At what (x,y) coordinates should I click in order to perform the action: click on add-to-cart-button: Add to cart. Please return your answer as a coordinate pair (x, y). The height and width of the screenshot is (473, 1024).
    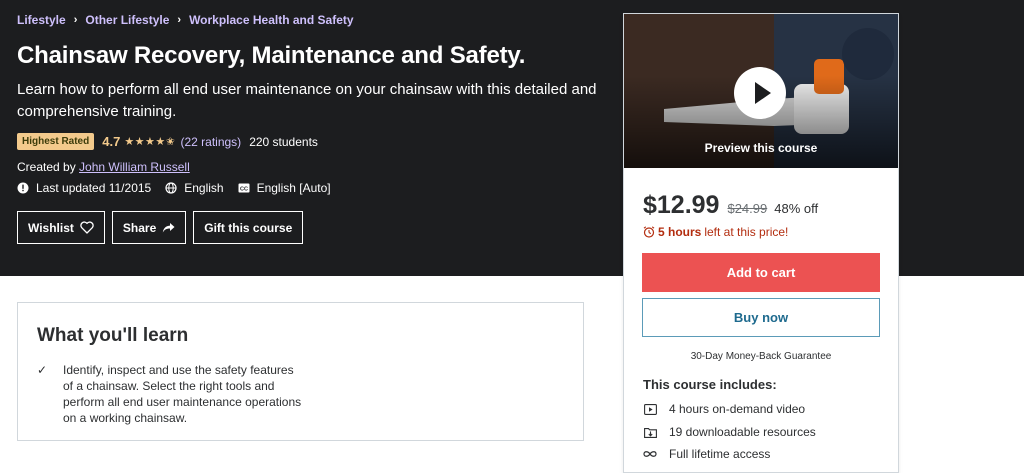
    Looking at the image, I should click on (761, 272).